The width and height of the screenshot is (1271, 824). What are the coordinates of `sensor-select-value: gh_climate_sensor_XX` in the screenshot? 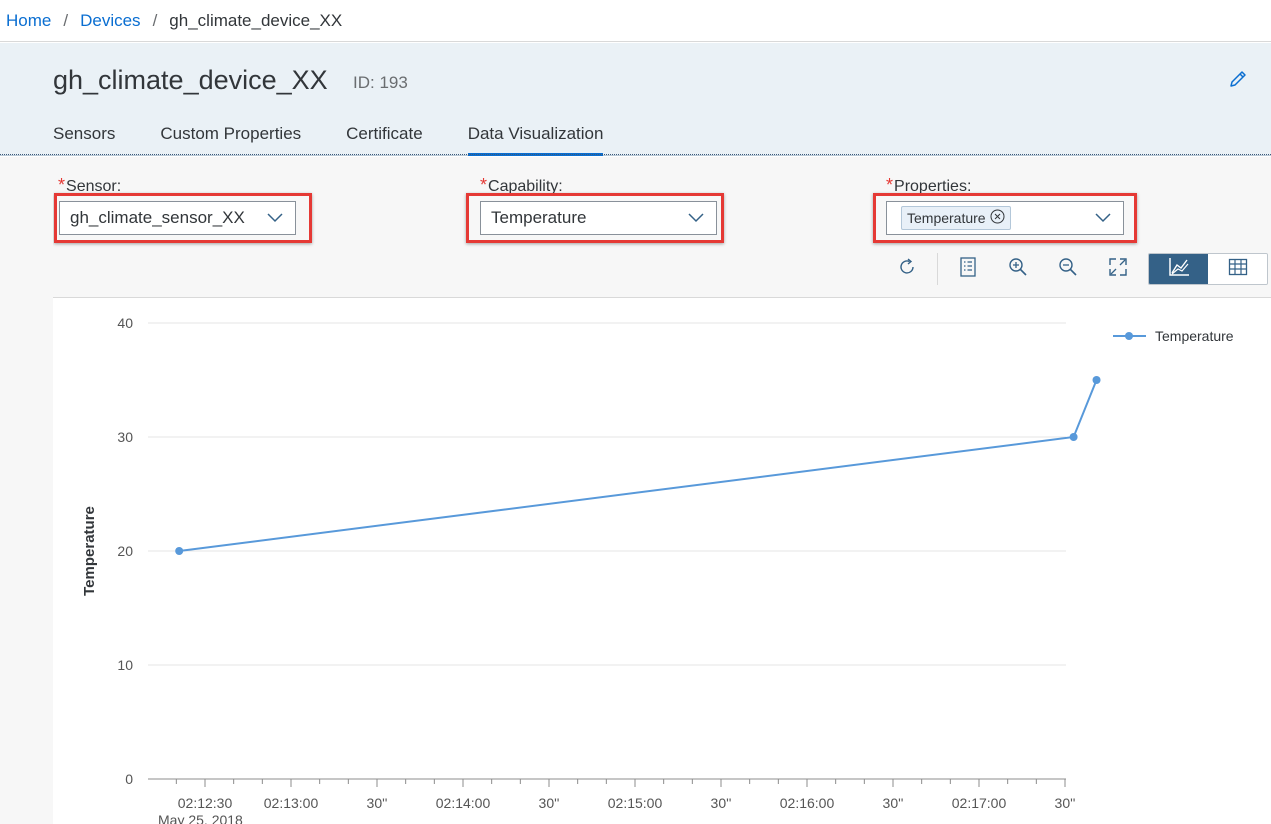 It's located at (157, 217).